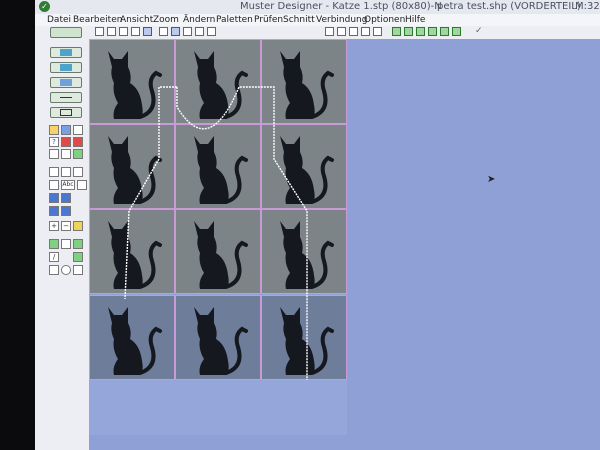 The image size is (600, 450). What do you see at coordinates (54, 270) in the screenshot?
I see `rectangle-tool-icon` at bounding box center [54, 270].